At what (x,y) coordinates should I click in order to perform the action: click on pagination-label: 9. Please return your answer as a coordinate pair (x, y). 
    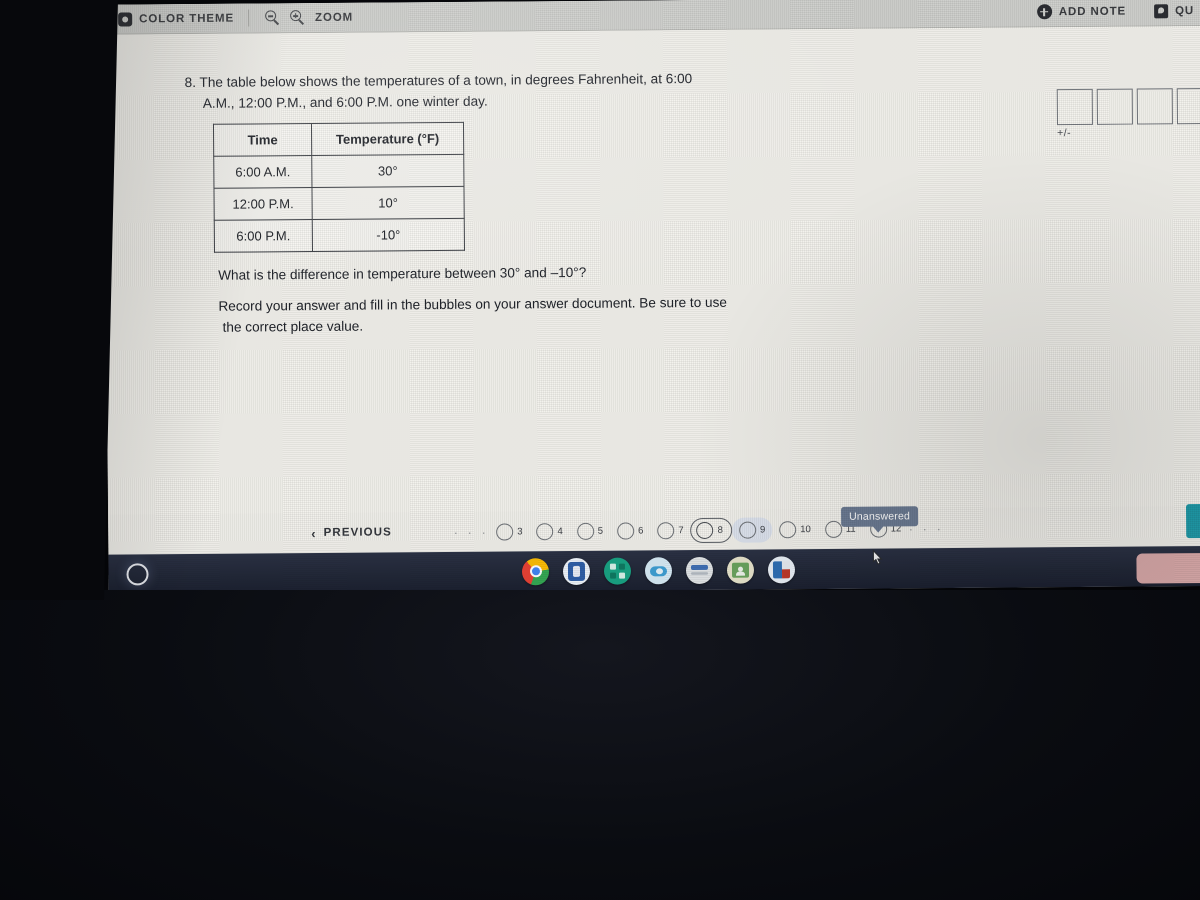
    Looking at the image, I should click on (762, 529).